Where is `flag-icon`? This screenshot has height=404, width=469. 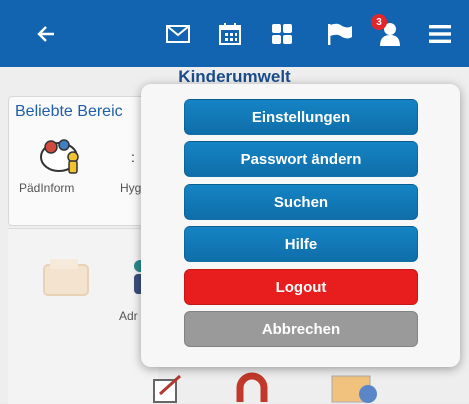 flag-icon is located at coordinates (339, 33).